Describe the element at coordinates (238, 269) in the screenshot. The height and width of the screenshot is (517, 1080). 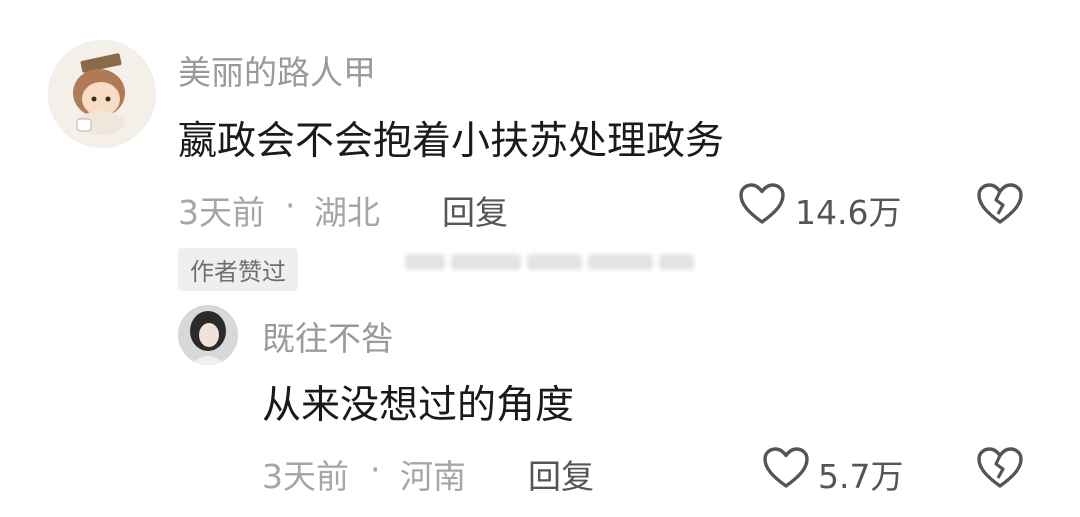
I see `author-liked-badge: 作者赞过` at that location.